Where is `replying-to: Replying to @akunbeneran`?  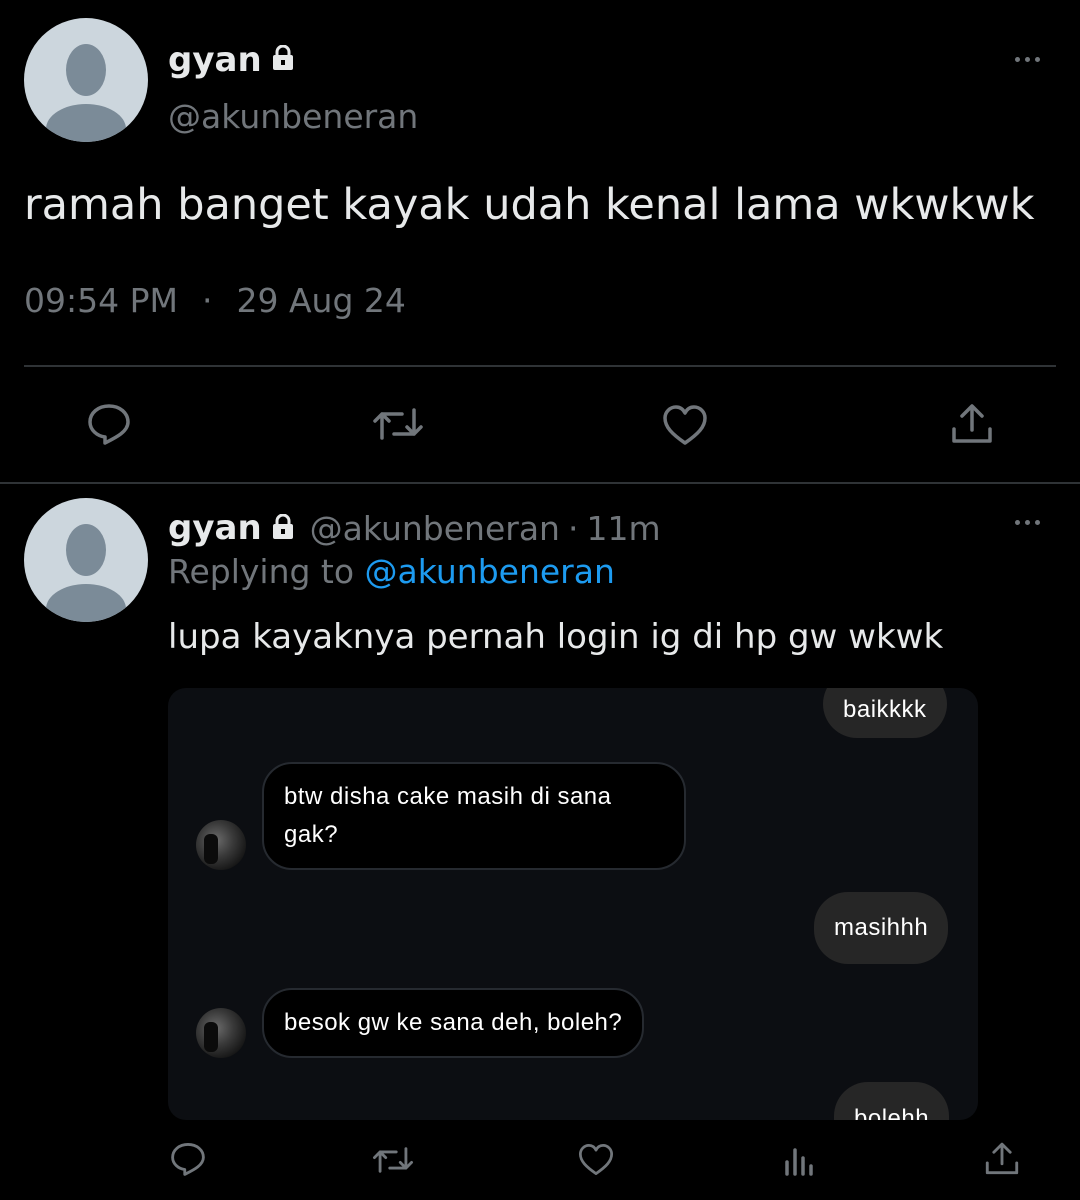
replying-to: Replying to @akunbeneran is located at coordinates (391, 571).